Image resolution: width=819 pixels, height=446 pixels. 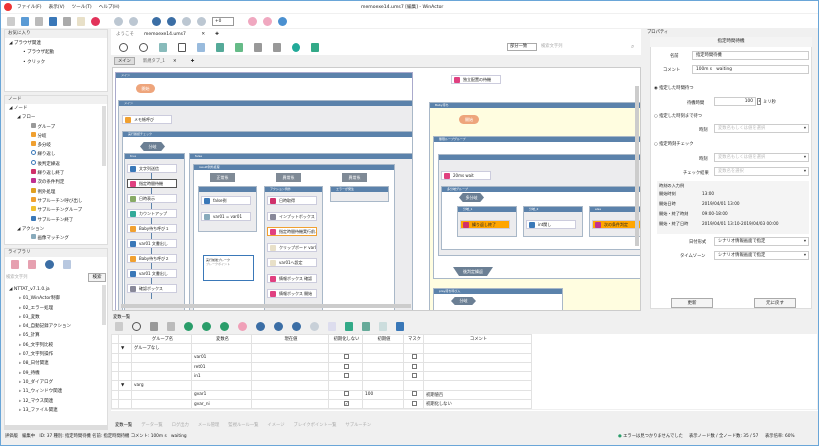 What do you see at coordinates (133, 21) in the screenshot?
I see `redo-icon` at bounding box center [133, 21].